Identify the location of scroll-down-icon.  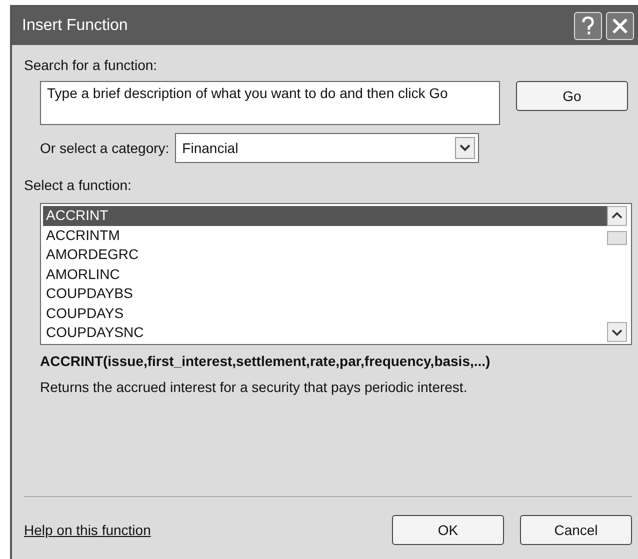
(617, 332).